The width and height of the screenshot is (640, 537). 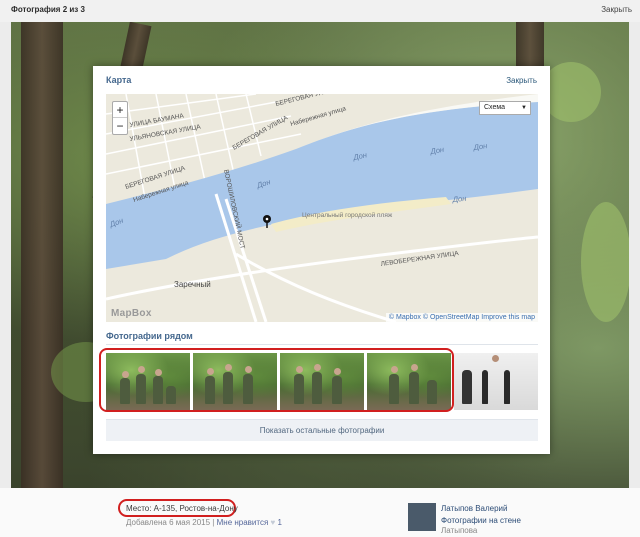 I want to click on close-viewer-link: Закрыть, so click(x=616, y=9).